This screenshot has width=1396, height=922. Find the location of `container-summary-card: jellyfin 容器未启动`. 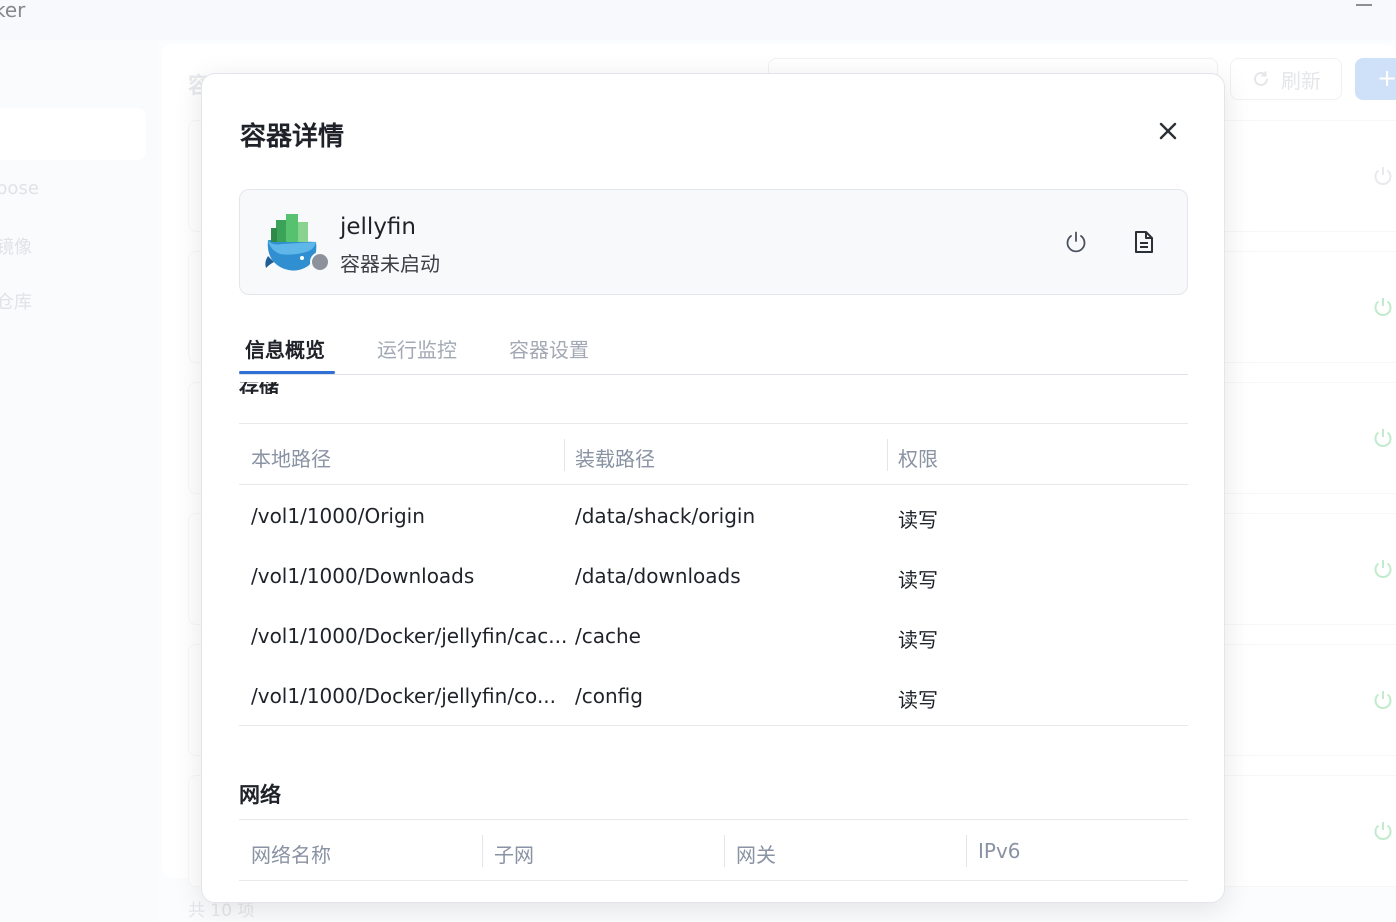

container-summary-card: jellyfin 容器未启动 is located at coordinates (713, 242).